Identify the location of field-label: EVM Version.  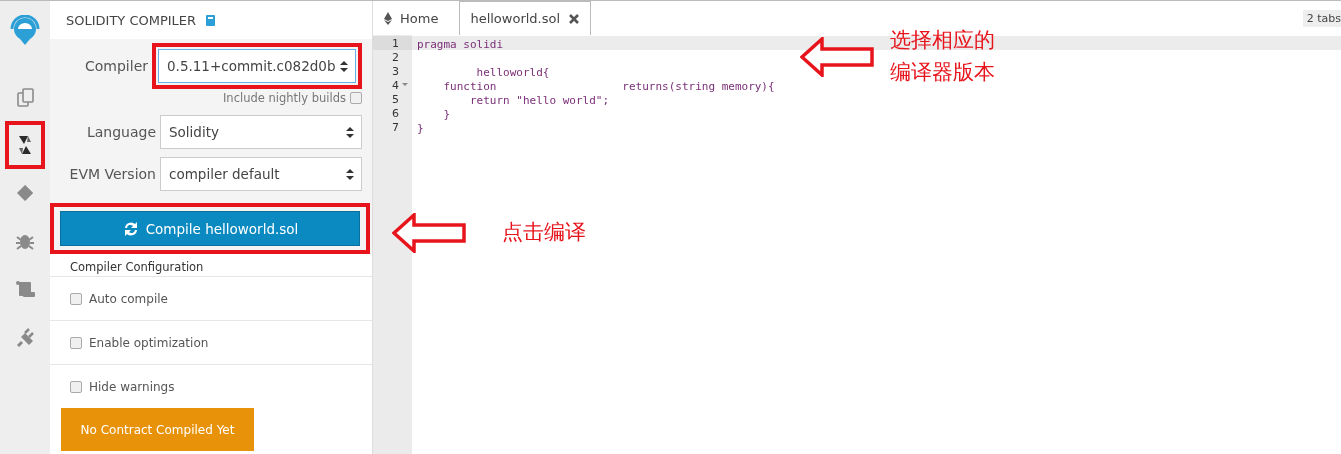
(112, 174).